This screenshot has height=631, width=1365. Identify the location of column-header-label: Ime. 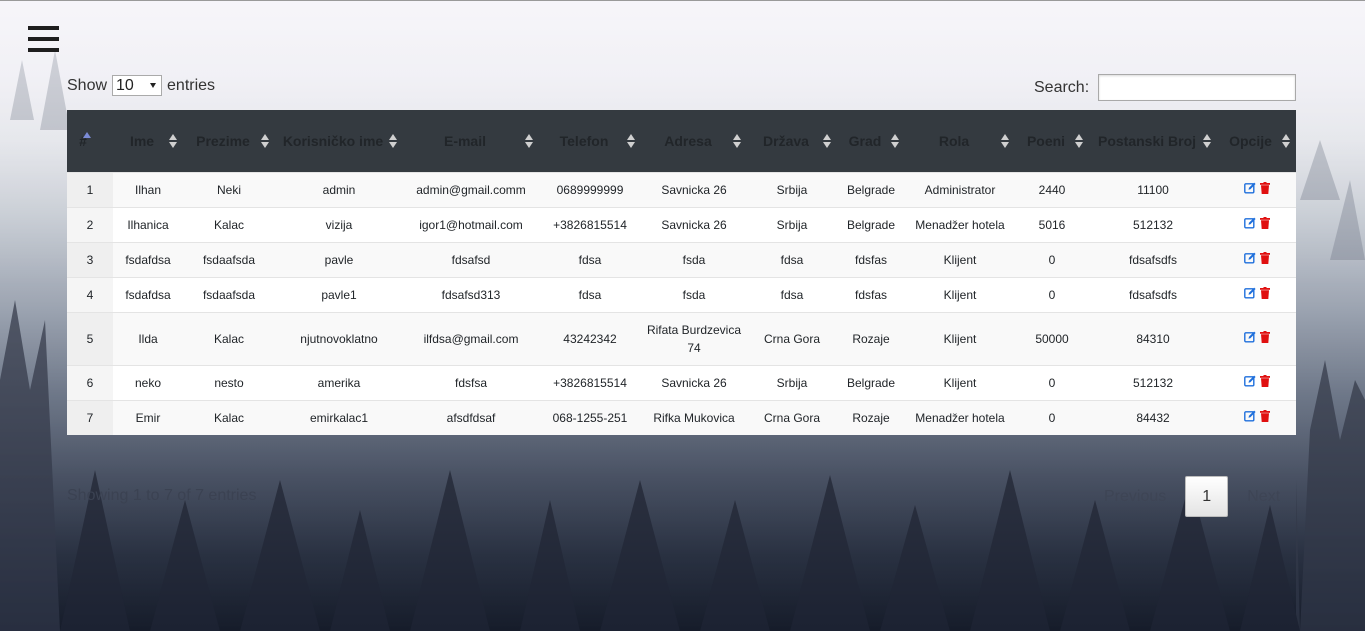
(142, 140).